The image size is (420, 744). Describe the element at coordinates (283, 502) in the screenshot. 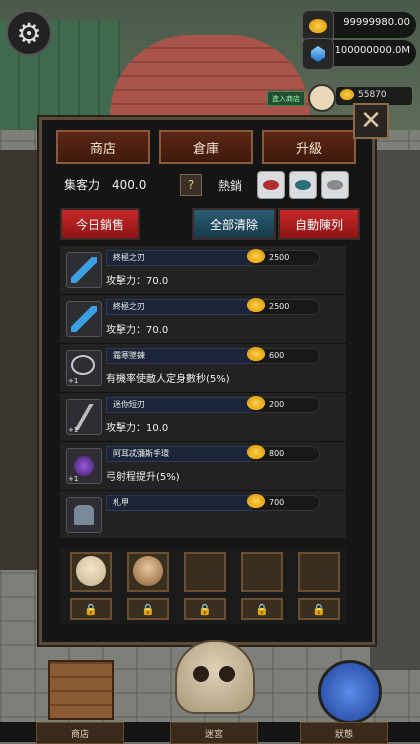

I see `item-price: 700` at that location.